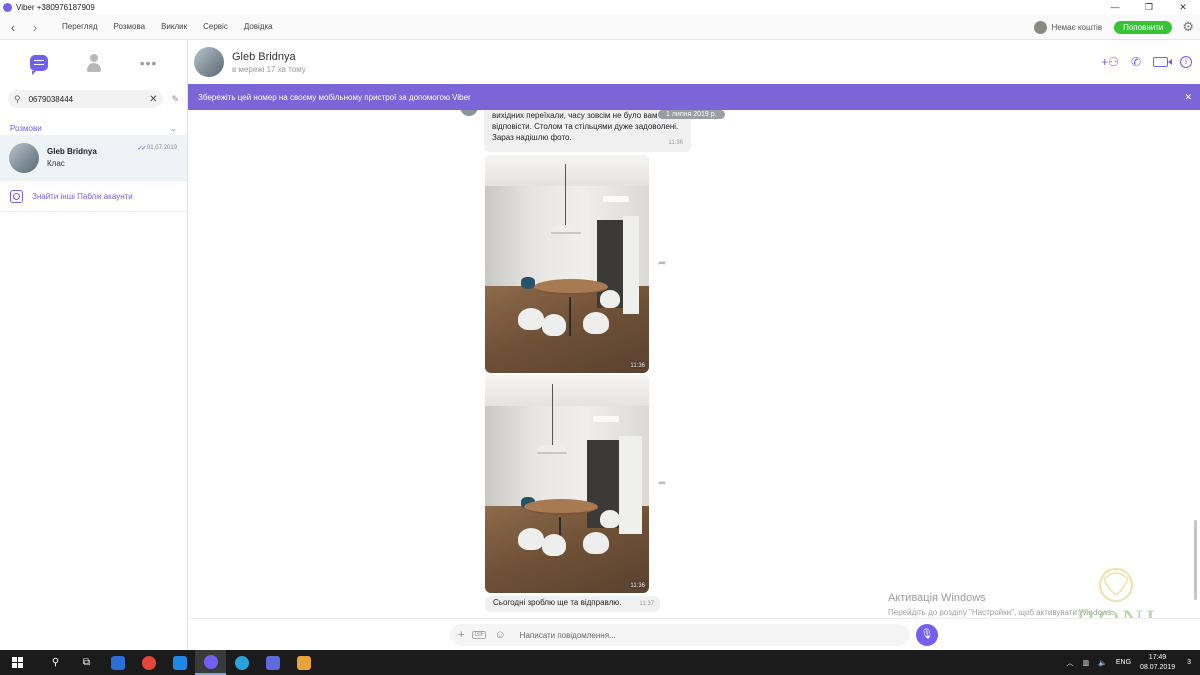  I want to click on gif-icon: GIF, so click(479, 635).